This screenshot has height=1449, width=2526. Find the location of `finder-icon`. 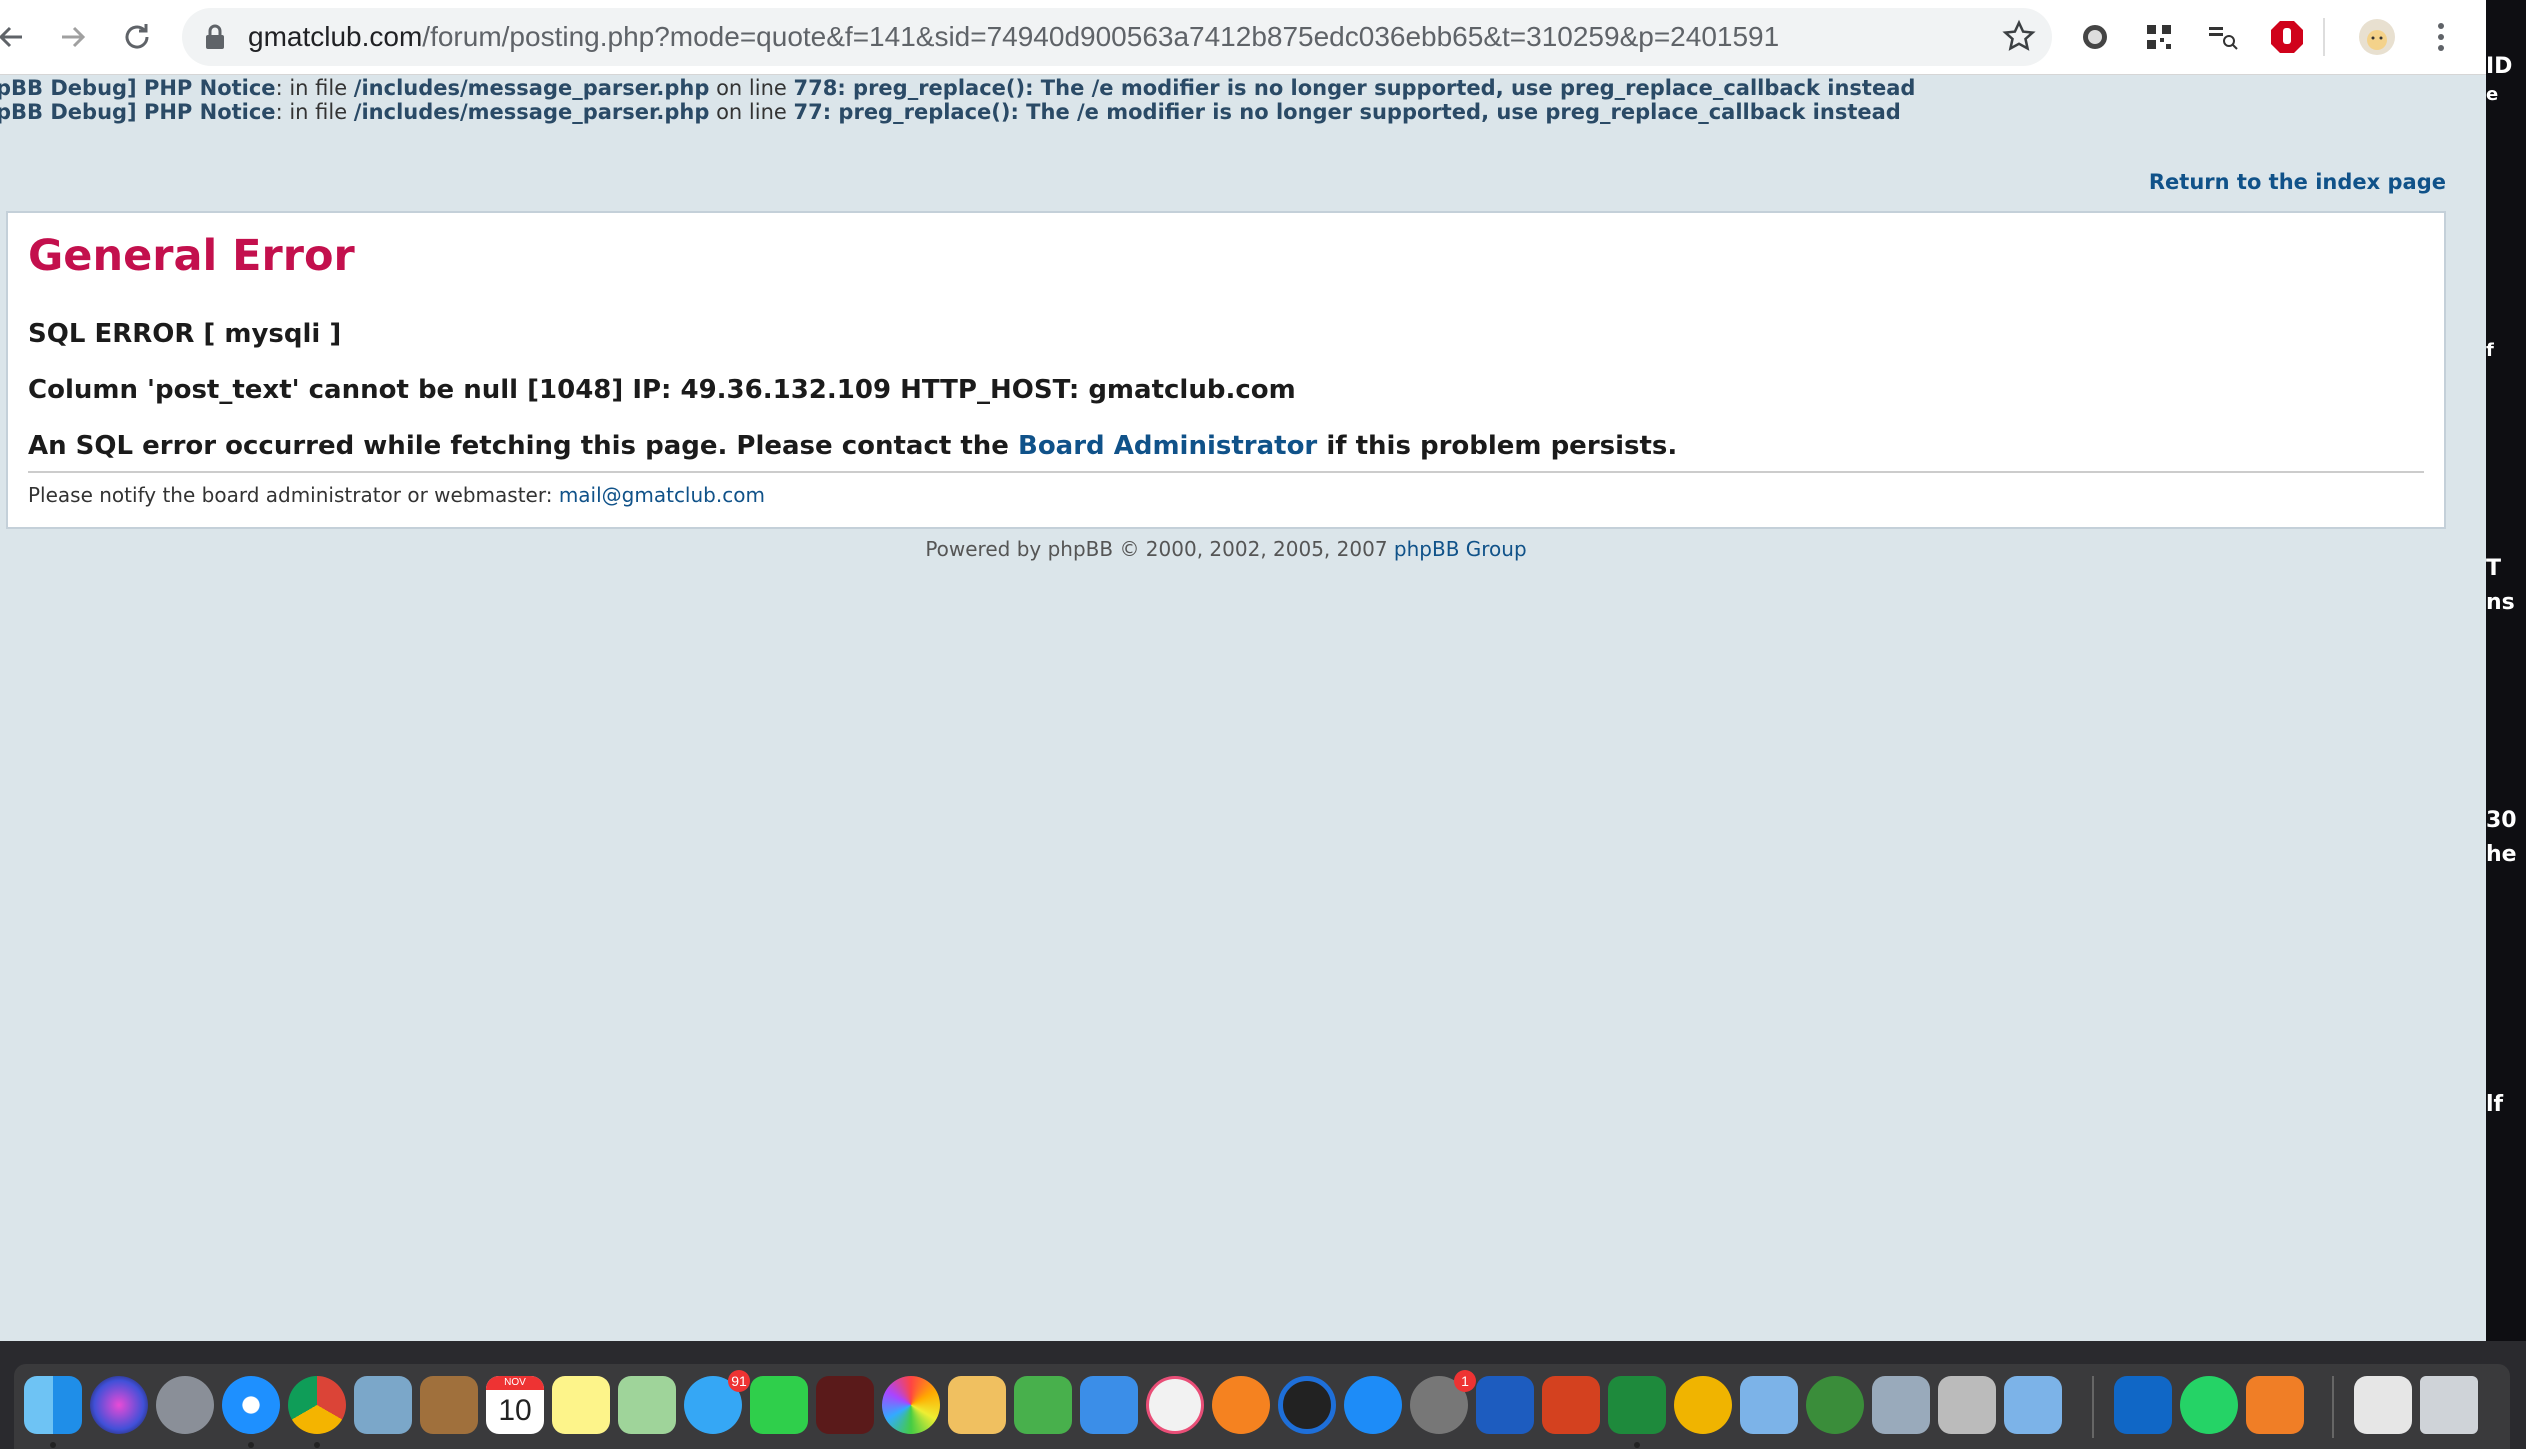

finder-icon is located at coordinates (53, 1405).